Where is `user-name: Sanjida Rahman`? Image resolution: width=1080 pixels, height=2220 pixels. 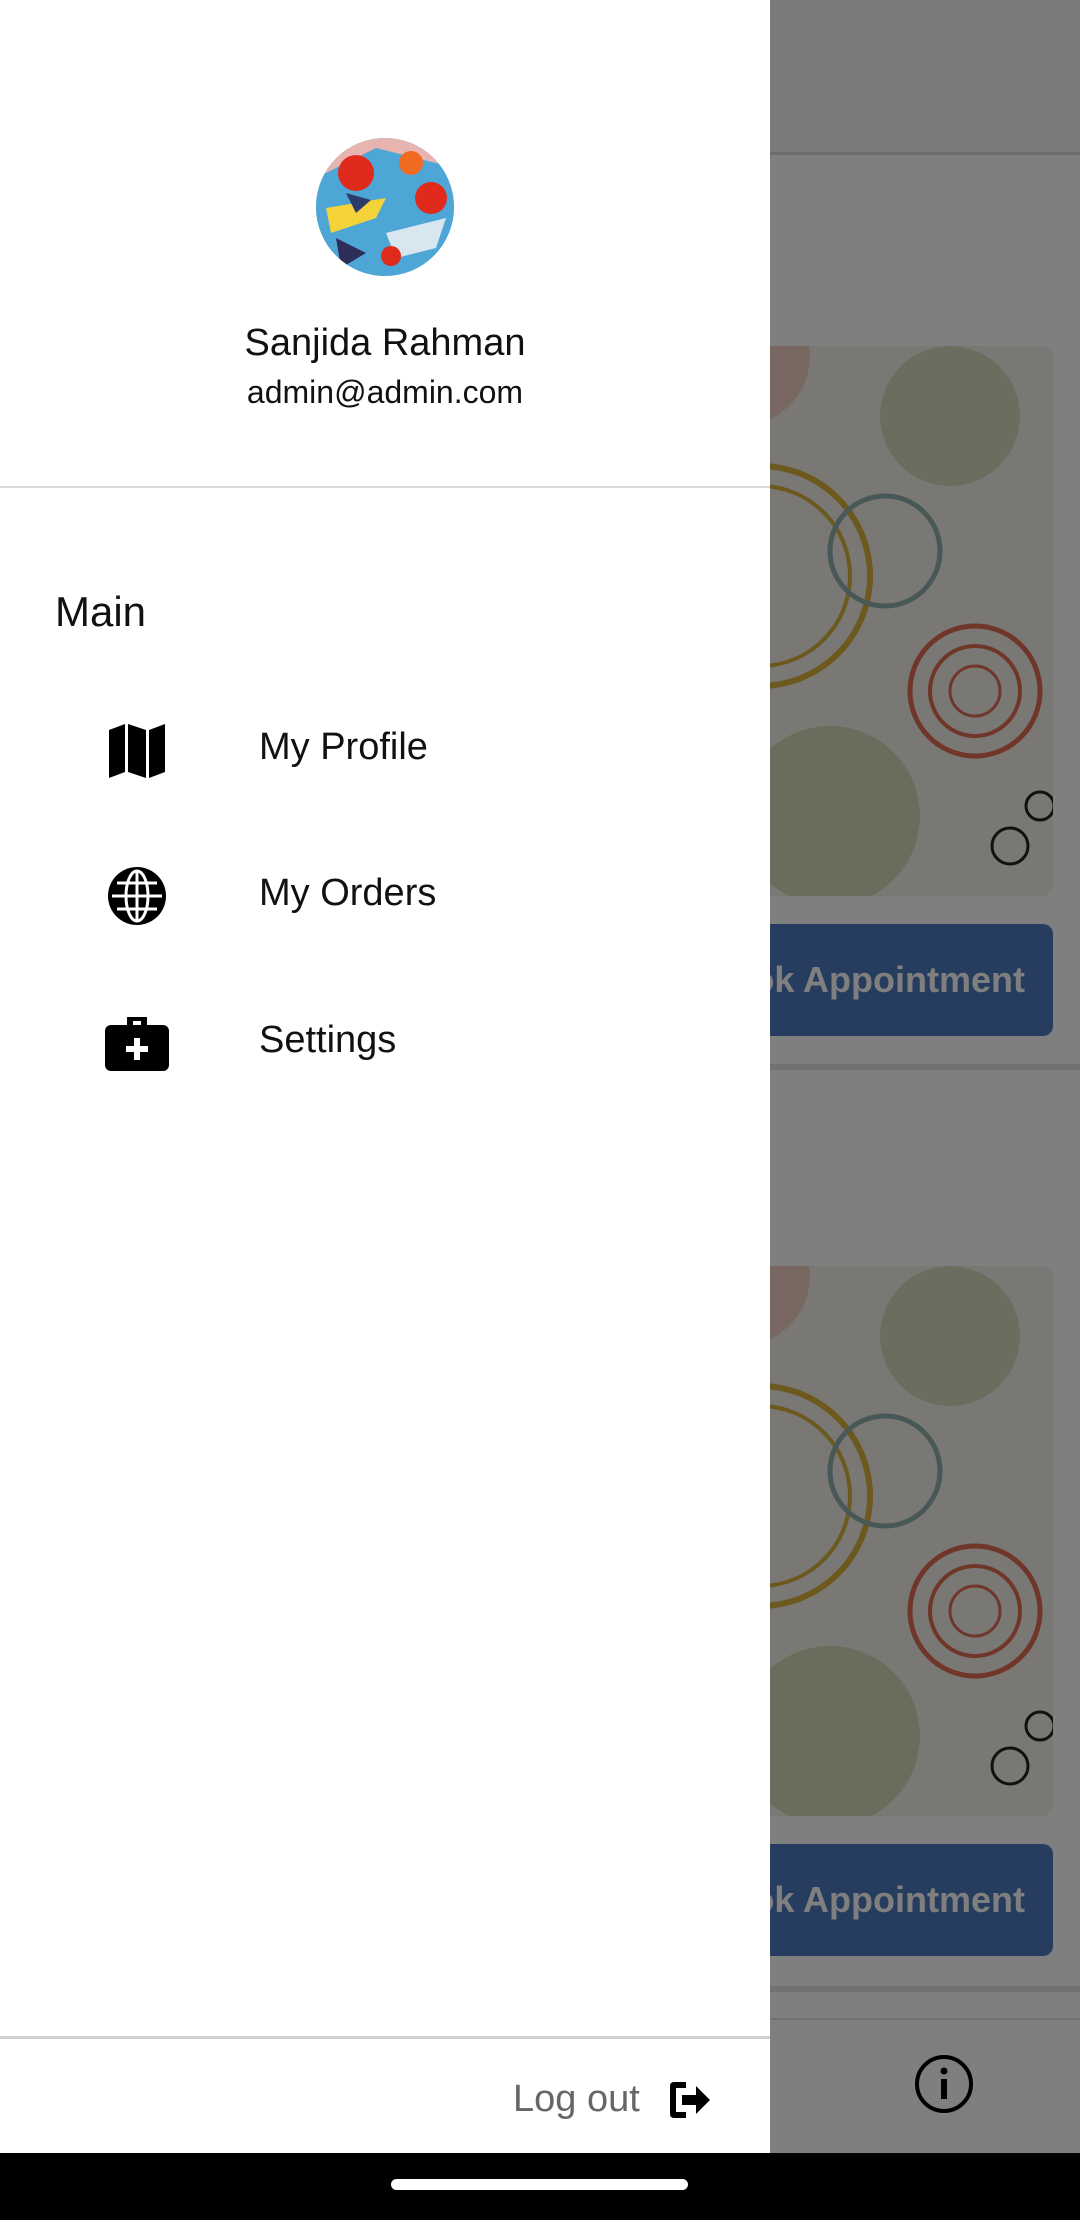
user-name: Sanjida Rahman is located at coordinates (385, 343).